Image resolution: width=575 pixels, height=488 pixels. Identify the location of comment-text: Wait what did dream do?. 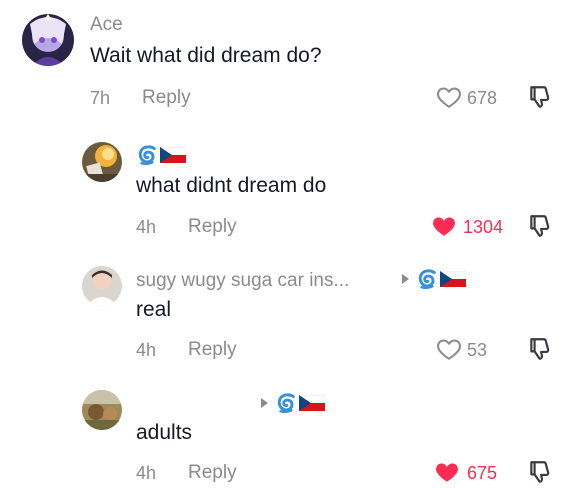
(206, 55).